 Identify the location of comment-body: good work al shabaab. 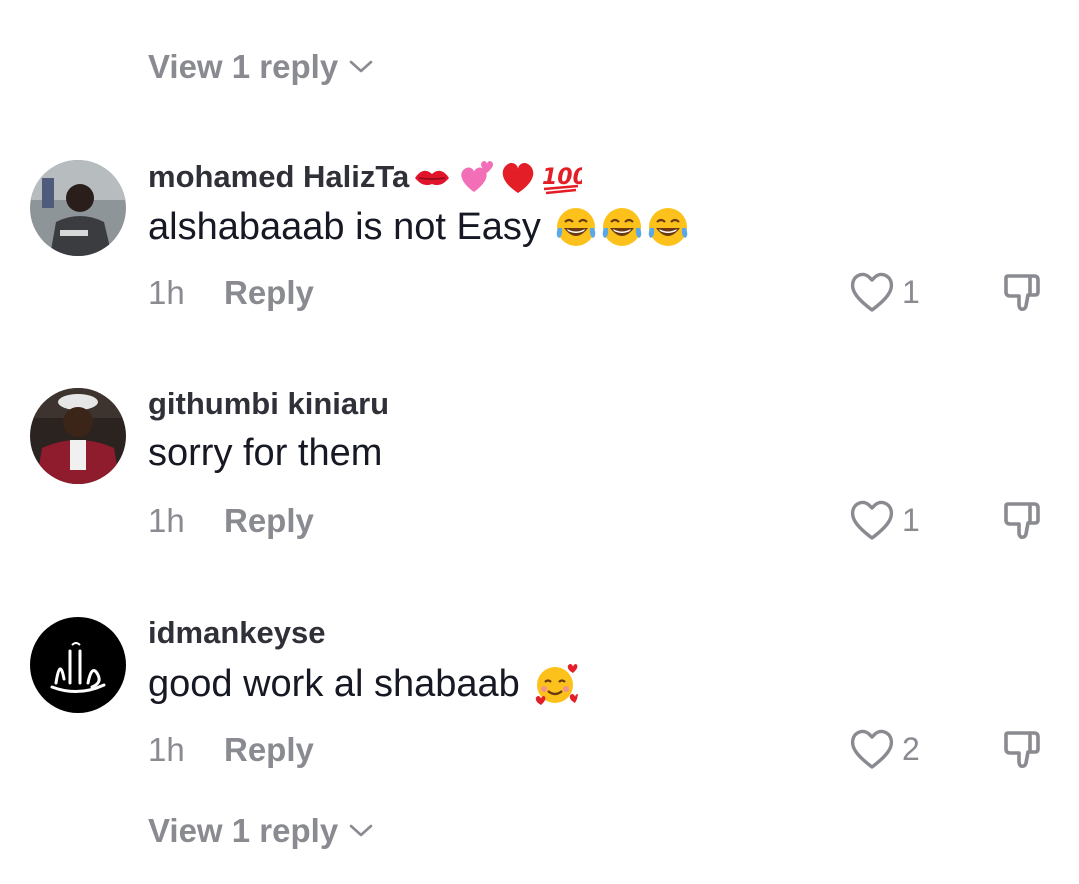
(334, 683).